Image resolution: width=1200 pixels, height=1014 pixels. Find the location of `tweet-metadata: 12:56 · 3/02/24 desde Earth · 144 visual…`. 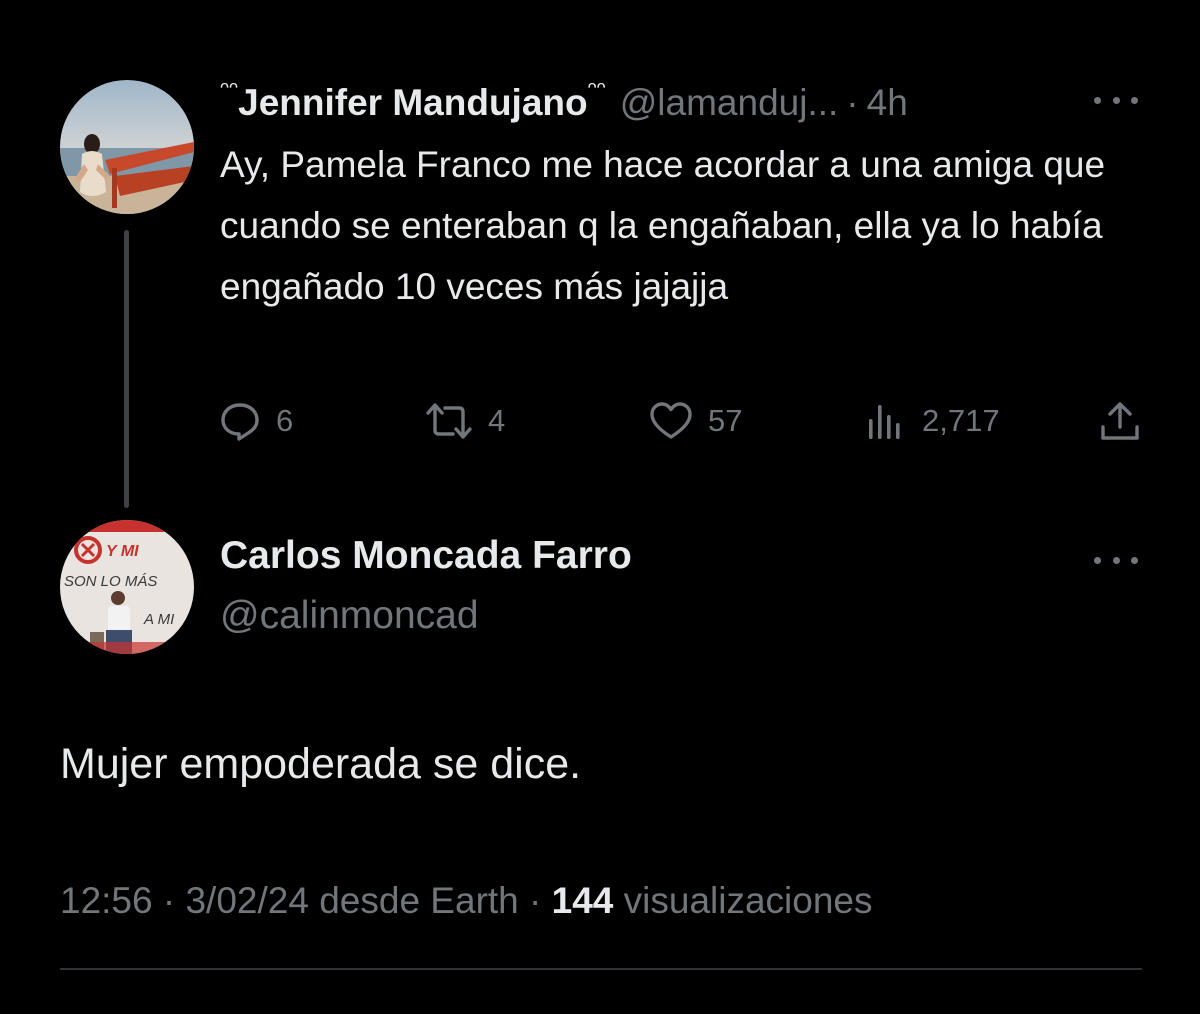

tweet-metadata: 12:56 · 3/02/24 desde Earth · 144 visual… is located at coordinates (466, 901).